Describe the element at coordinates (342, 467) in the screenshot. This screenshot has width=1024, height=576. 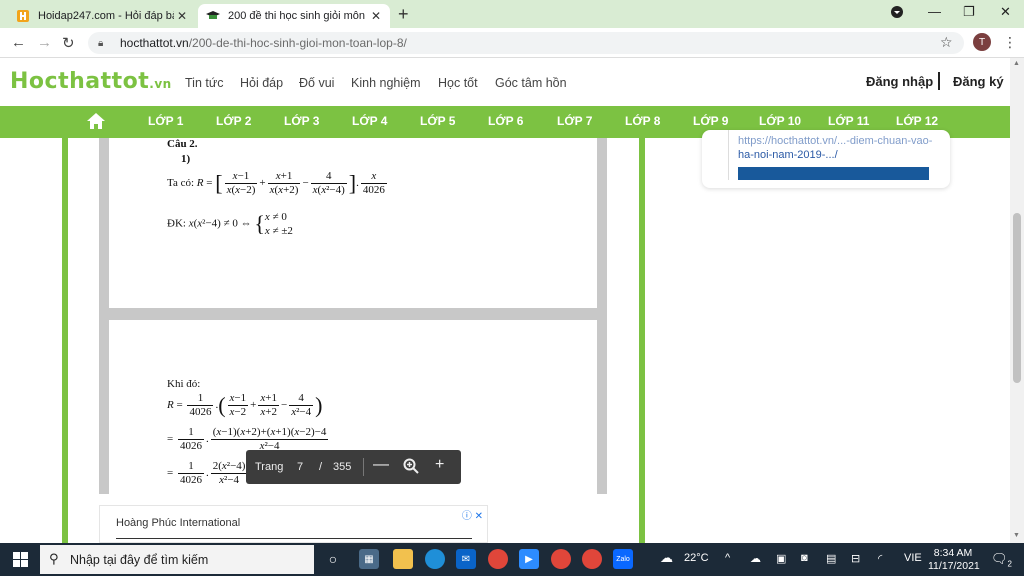
I see `total-pages: 355` at that location.